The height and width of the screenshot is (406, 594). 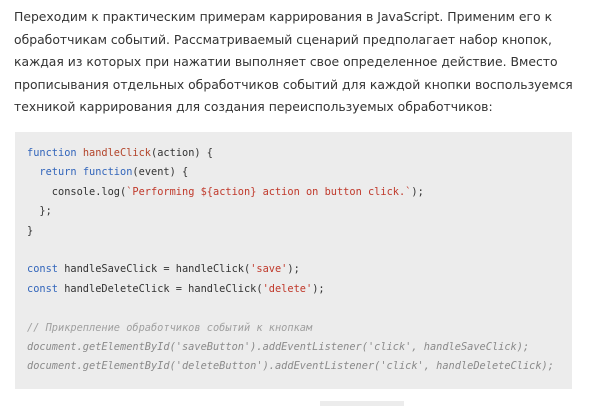 What do you see at coordinates (290, 211) in the screenshot?
I see `code-line: };` at bounding box center [290, 211].